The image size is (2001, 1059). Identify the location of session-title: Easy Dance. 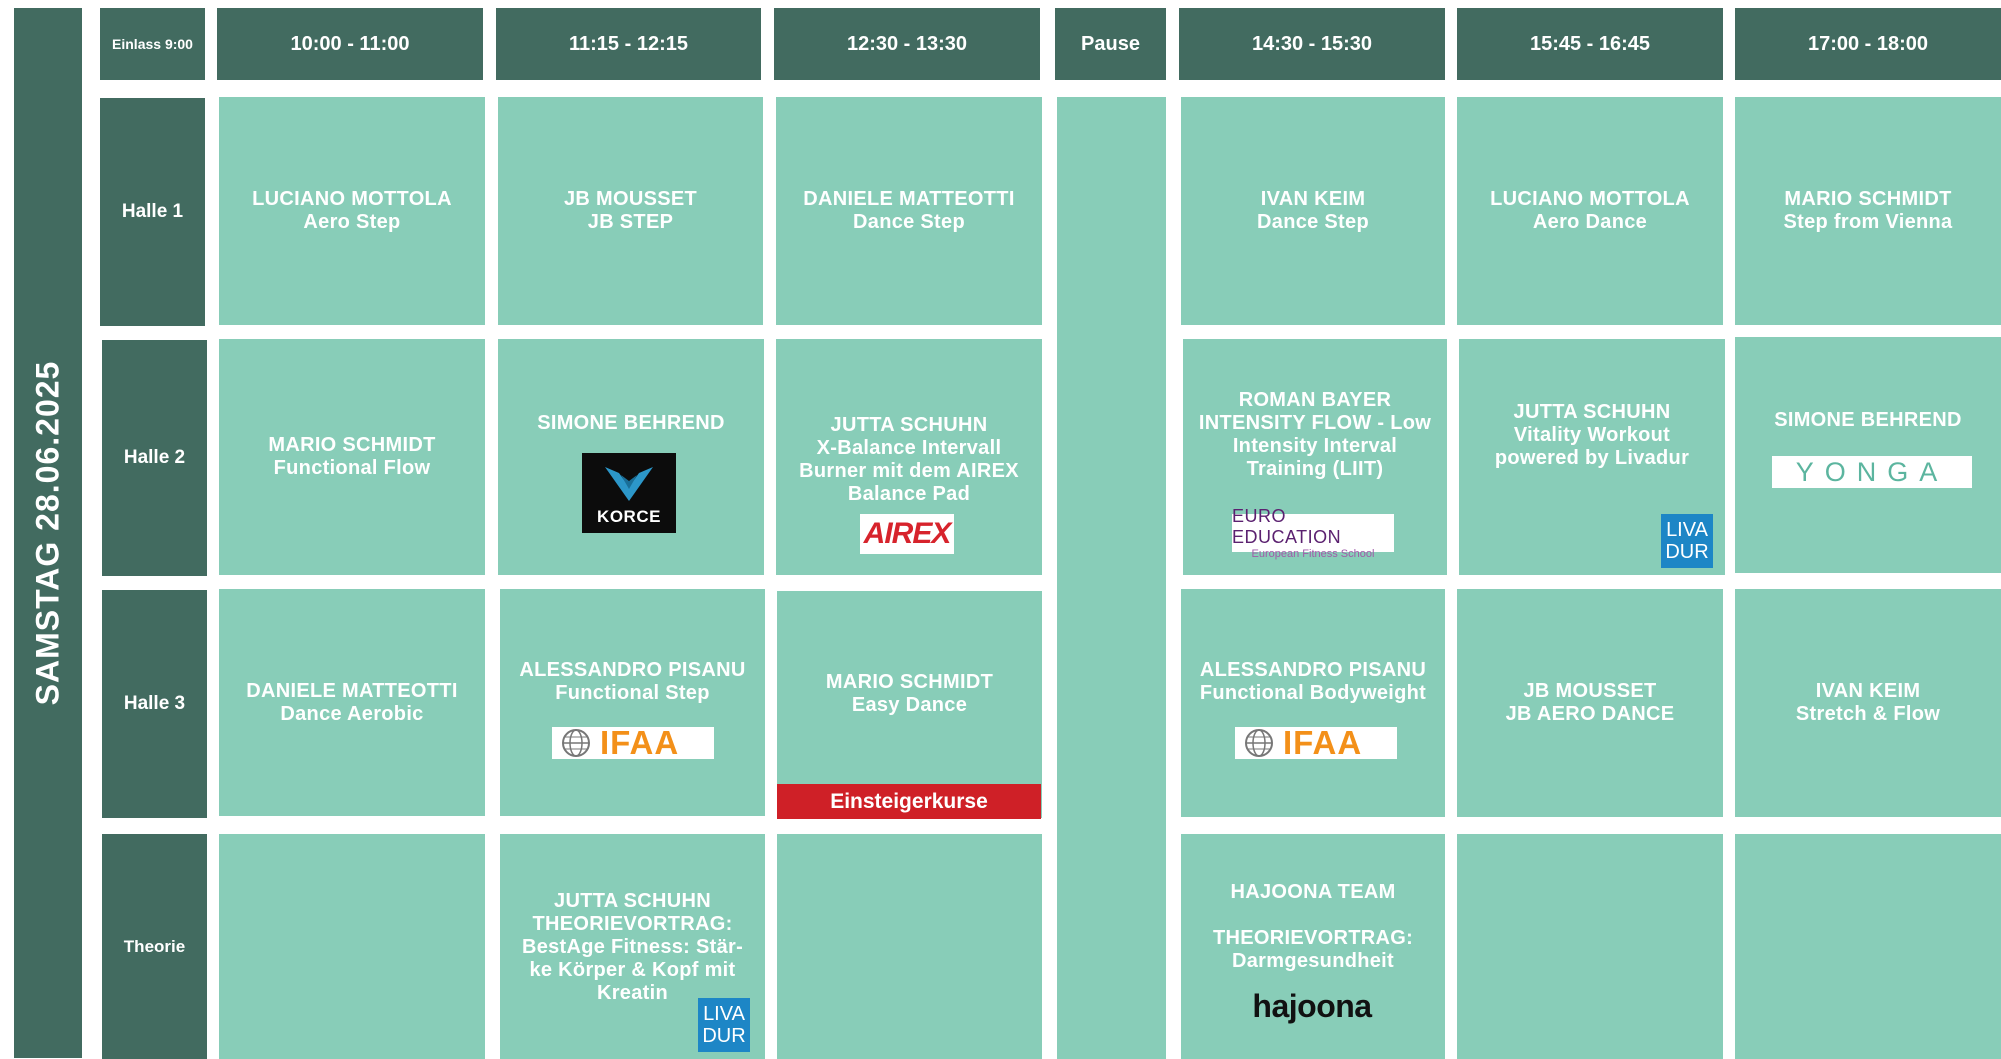
(909, 705).